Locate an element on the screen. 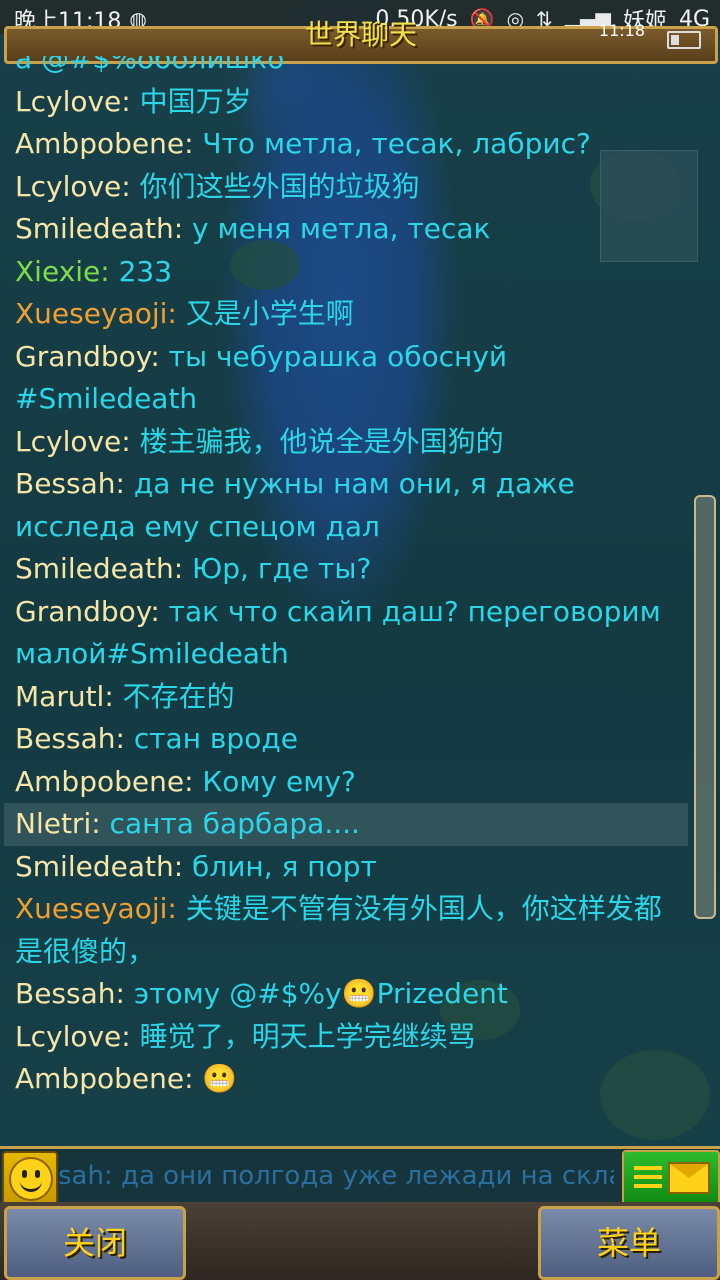  message-text: 又是小学生啊 is located at coordinates (265, 313).